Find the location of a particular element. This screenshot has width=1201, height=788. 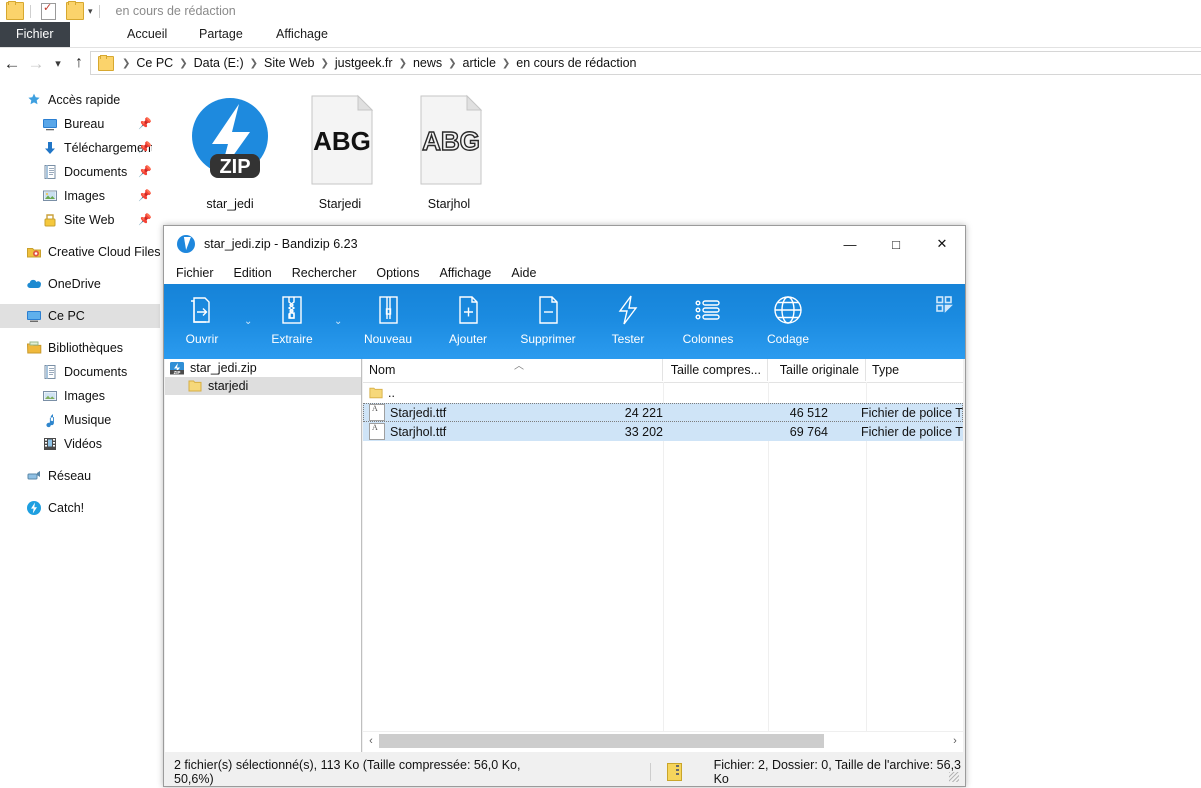

toolbar-columns-button: Colonnes is located at coordinates (708, 318).